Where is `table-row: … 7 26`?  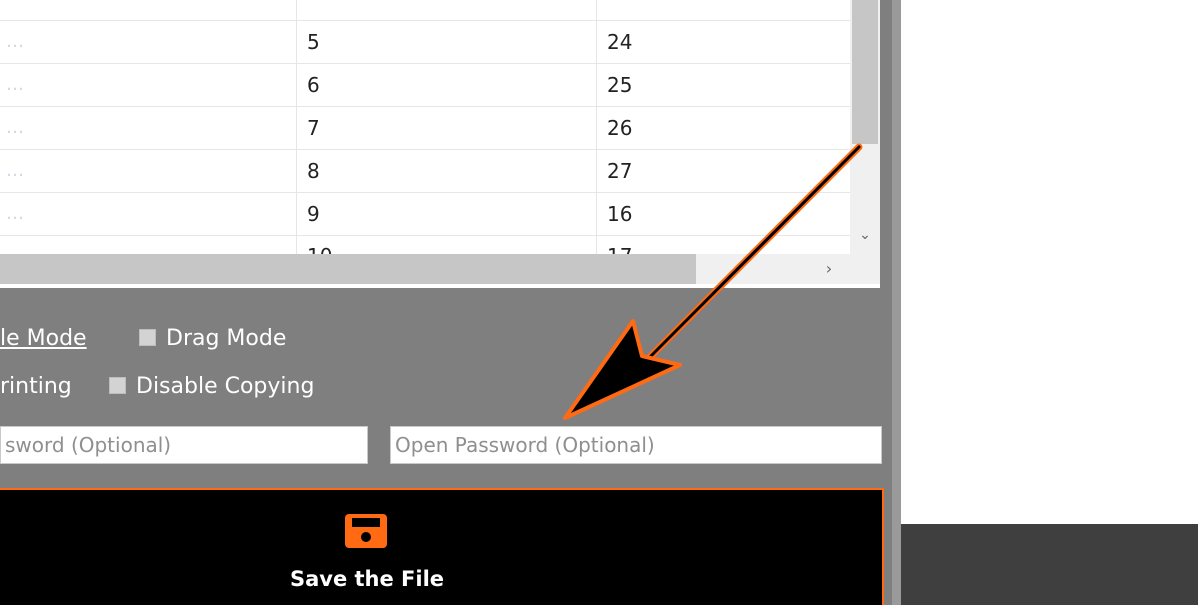 table-row: … 7 26 is located at coordinates (425, 128).